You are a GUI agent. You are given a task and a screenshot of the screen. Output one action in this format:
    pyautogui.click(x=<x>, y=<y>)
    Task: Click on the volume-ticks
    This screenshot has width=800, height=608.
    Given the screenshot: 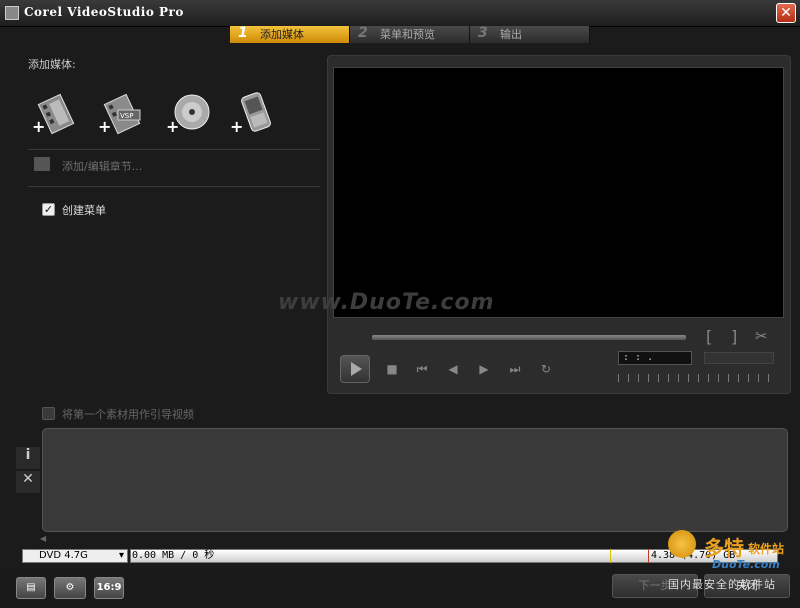 What is the action you would take?
    pyautogui.click(x=698, y=378)
    